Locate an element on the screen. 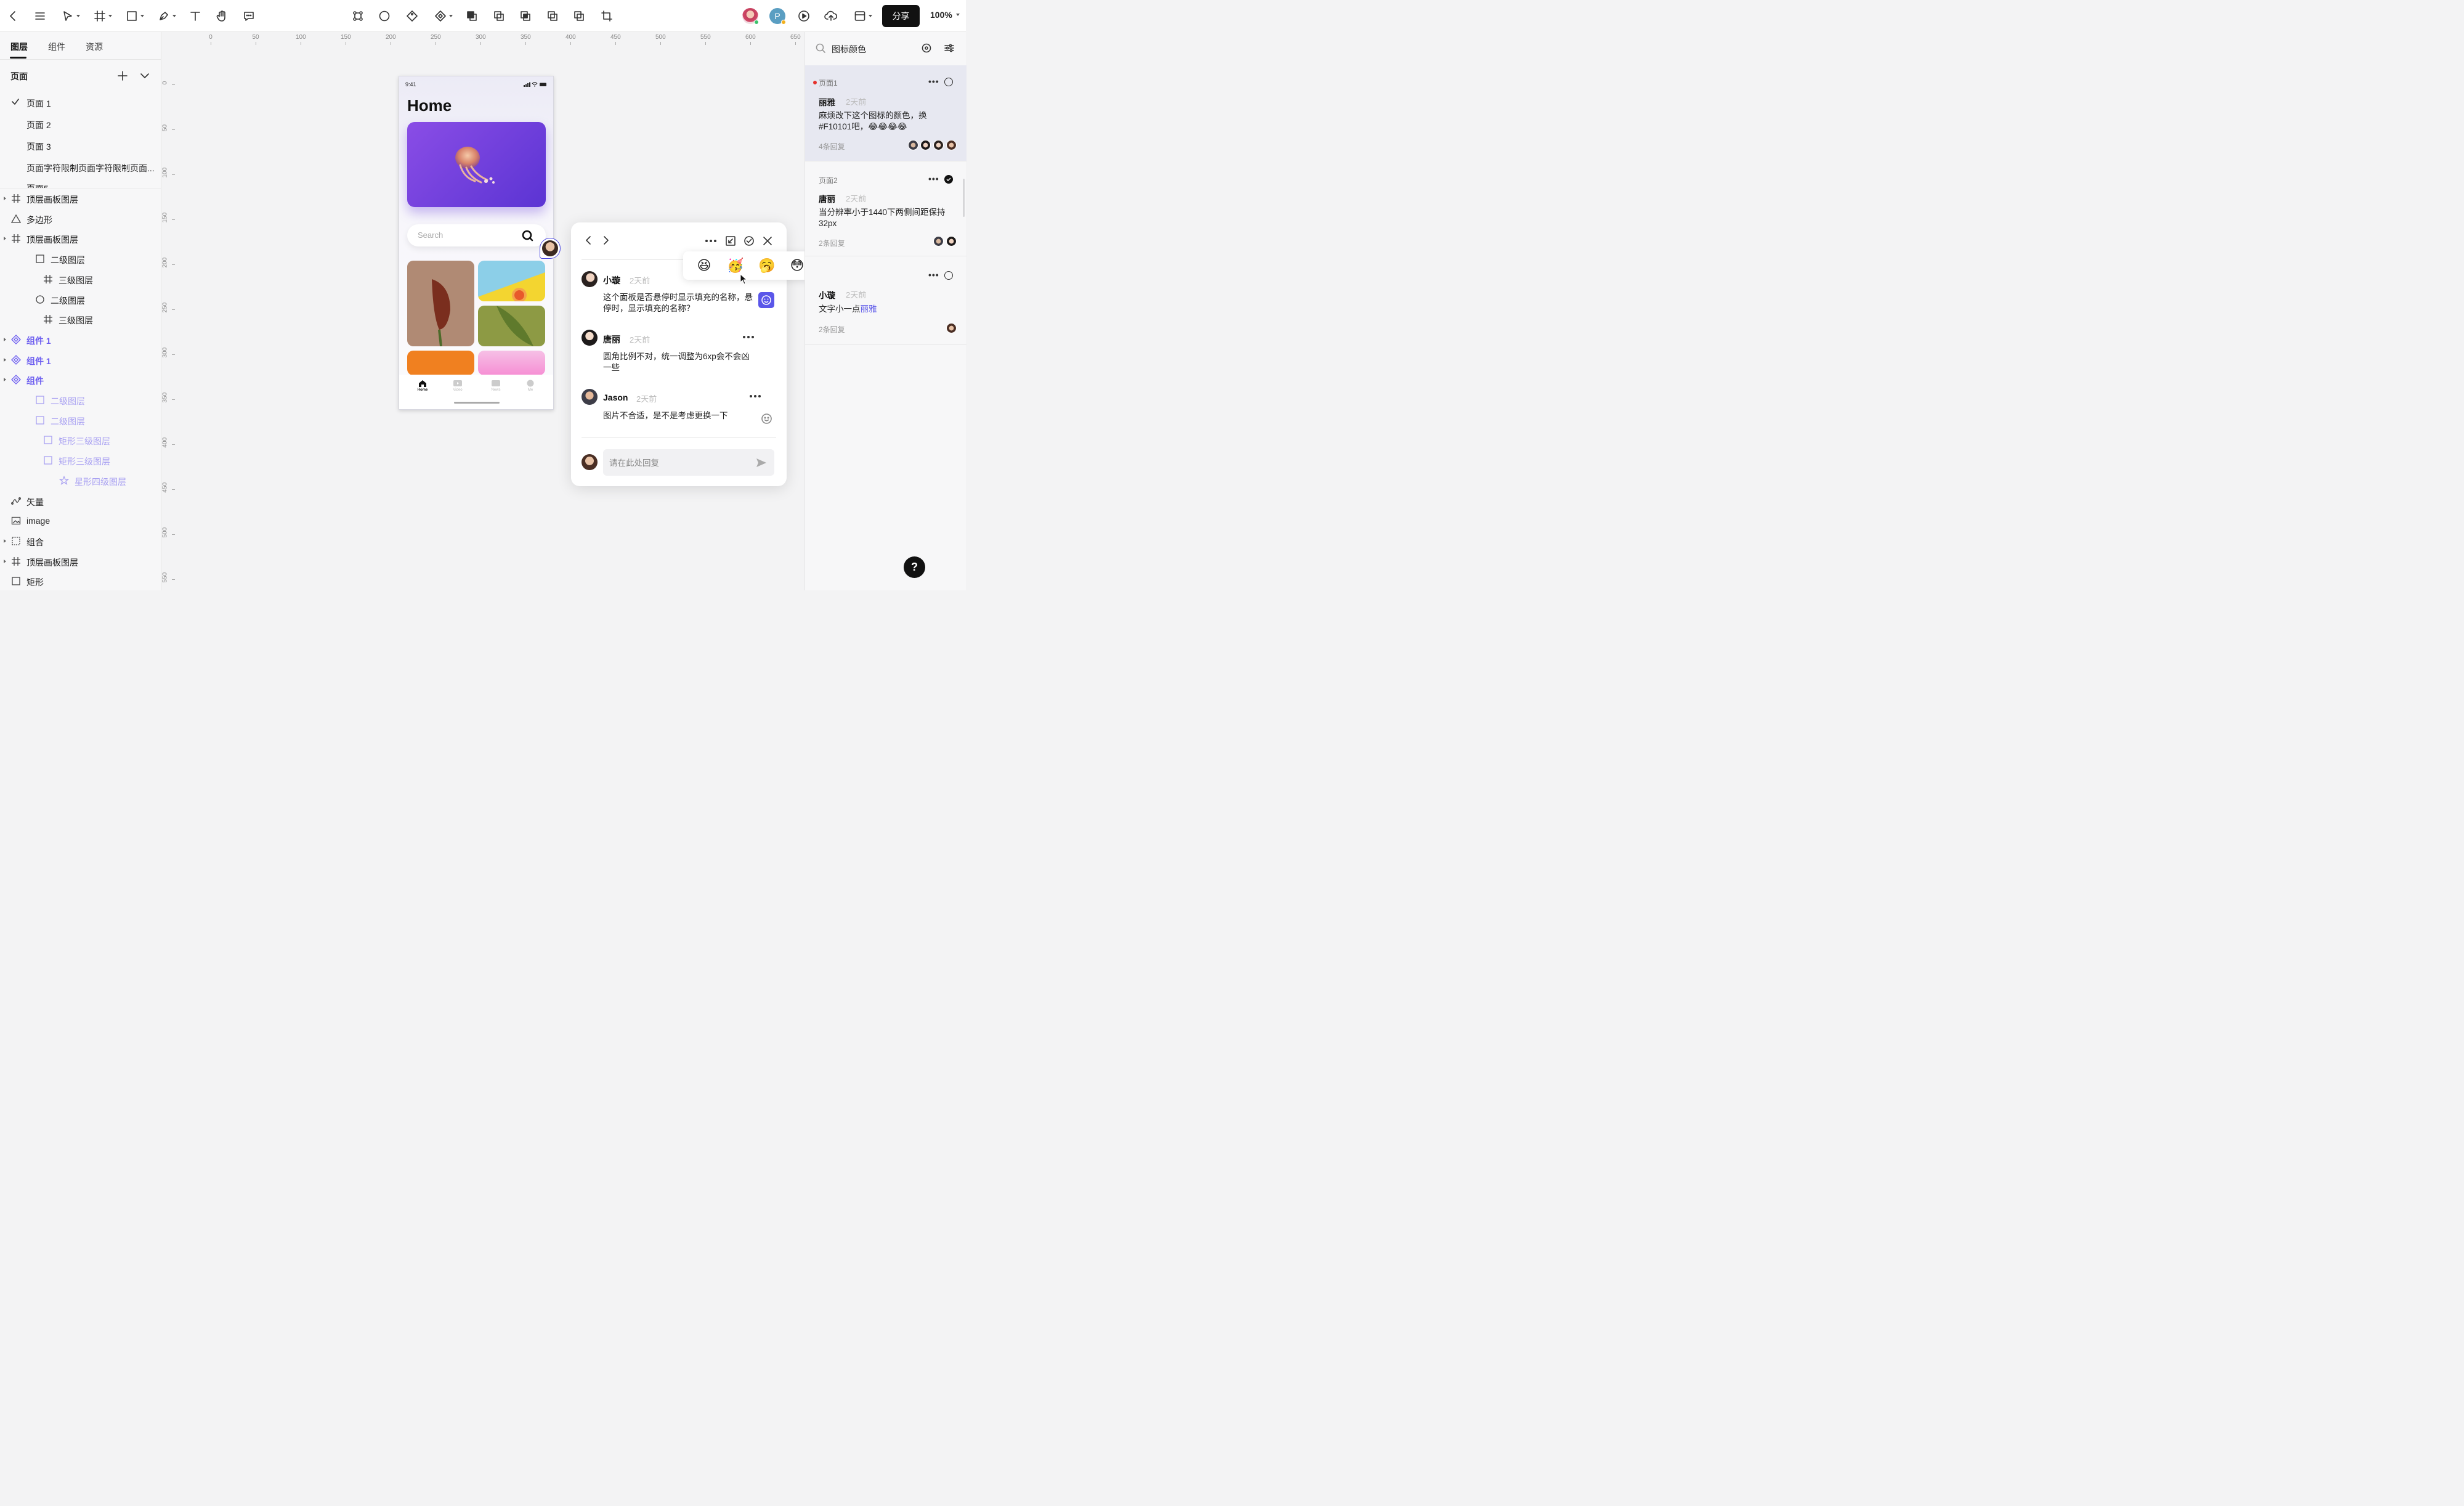  flatten-icon is located at coordinates (579, 16).